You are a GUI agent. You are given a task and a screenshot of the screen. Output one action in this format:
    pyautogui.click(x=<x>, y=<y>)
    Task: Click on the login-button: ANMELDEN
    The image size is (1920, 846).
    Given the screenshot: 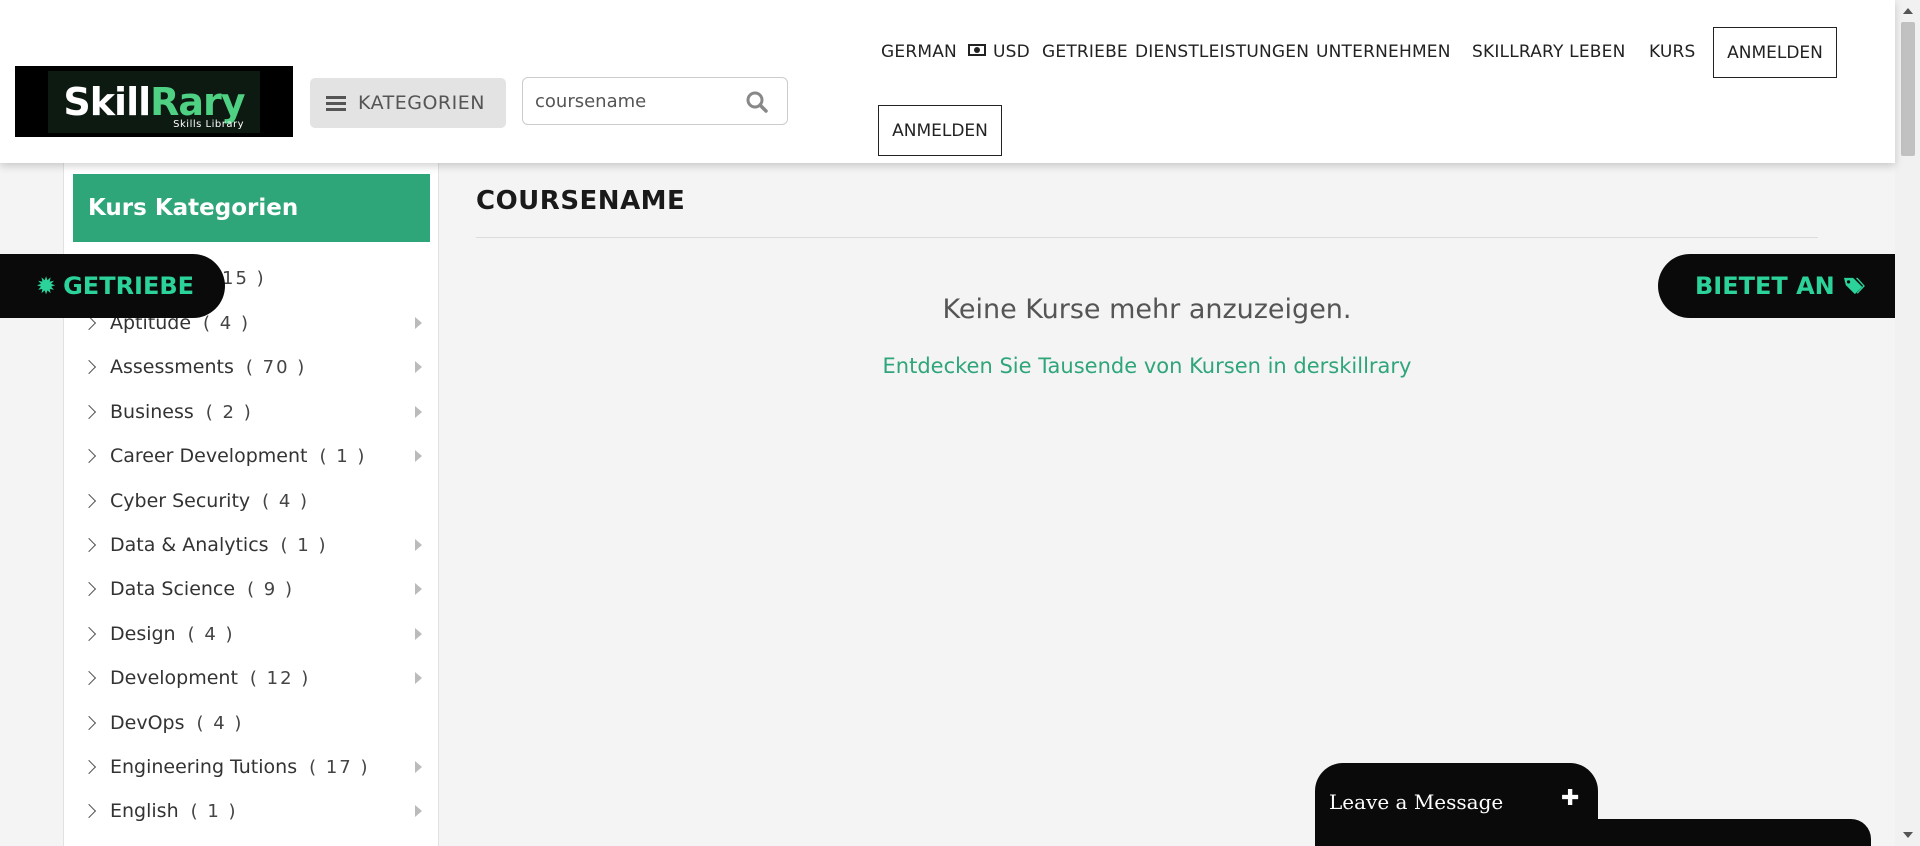 What is the action you would take?
    pyautogui.click(x=1775, y=52)
    